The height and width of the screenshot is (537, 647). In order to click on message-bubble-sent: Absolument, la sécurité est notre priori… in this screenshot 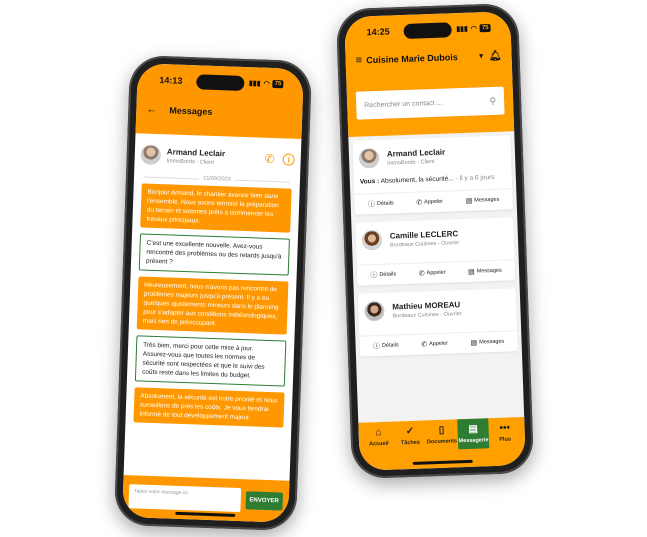, I will do `click(209, 407)`.